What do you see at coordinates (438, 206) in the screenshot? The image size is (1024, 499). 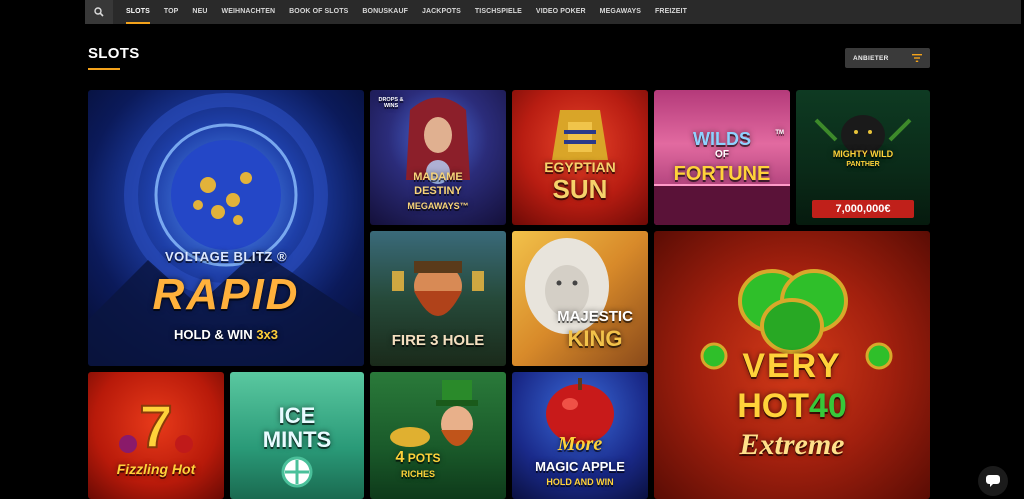 I see `madame-line3: MEGAWAYS™` at bounding box center [438, 206].